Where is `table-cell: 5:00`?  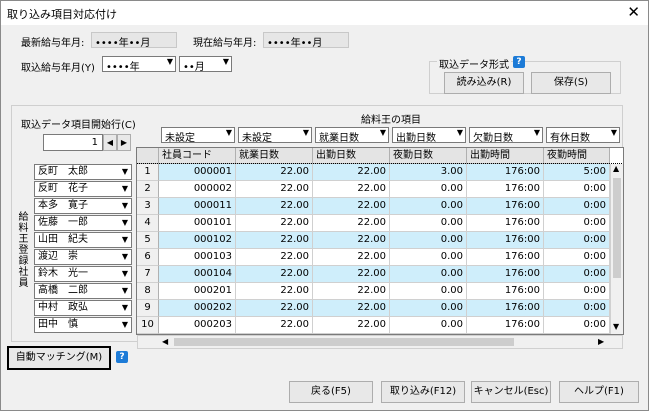
table-cell: 5:00 is located at coordinates (577, 172).